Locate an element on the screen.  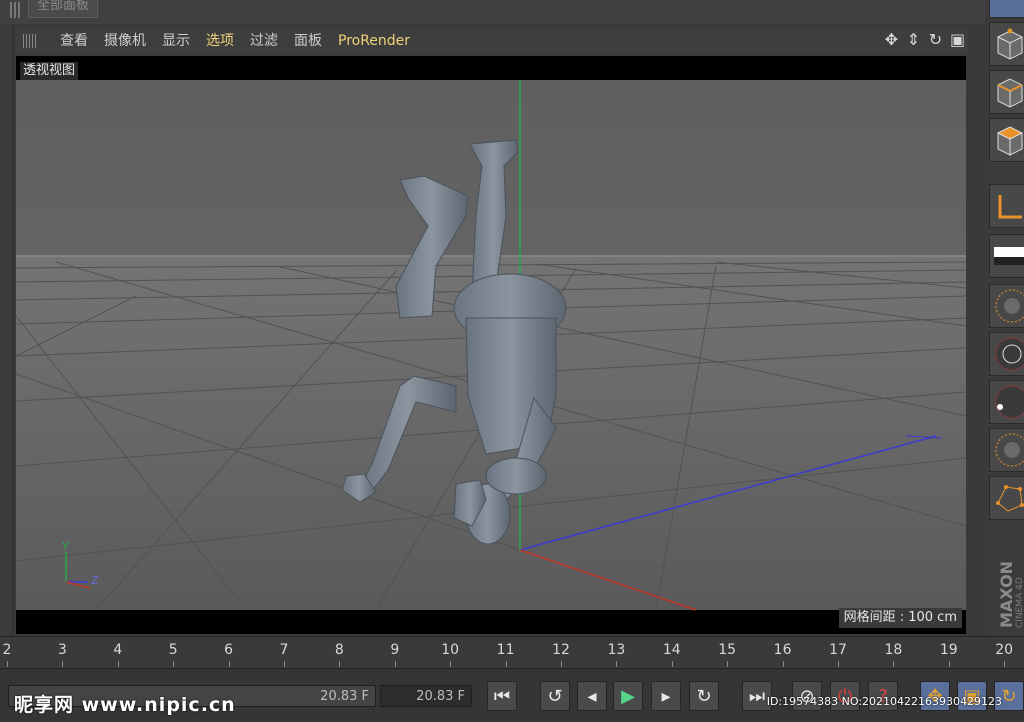
menu-view: 查看 is located at coordinates (74, 41).